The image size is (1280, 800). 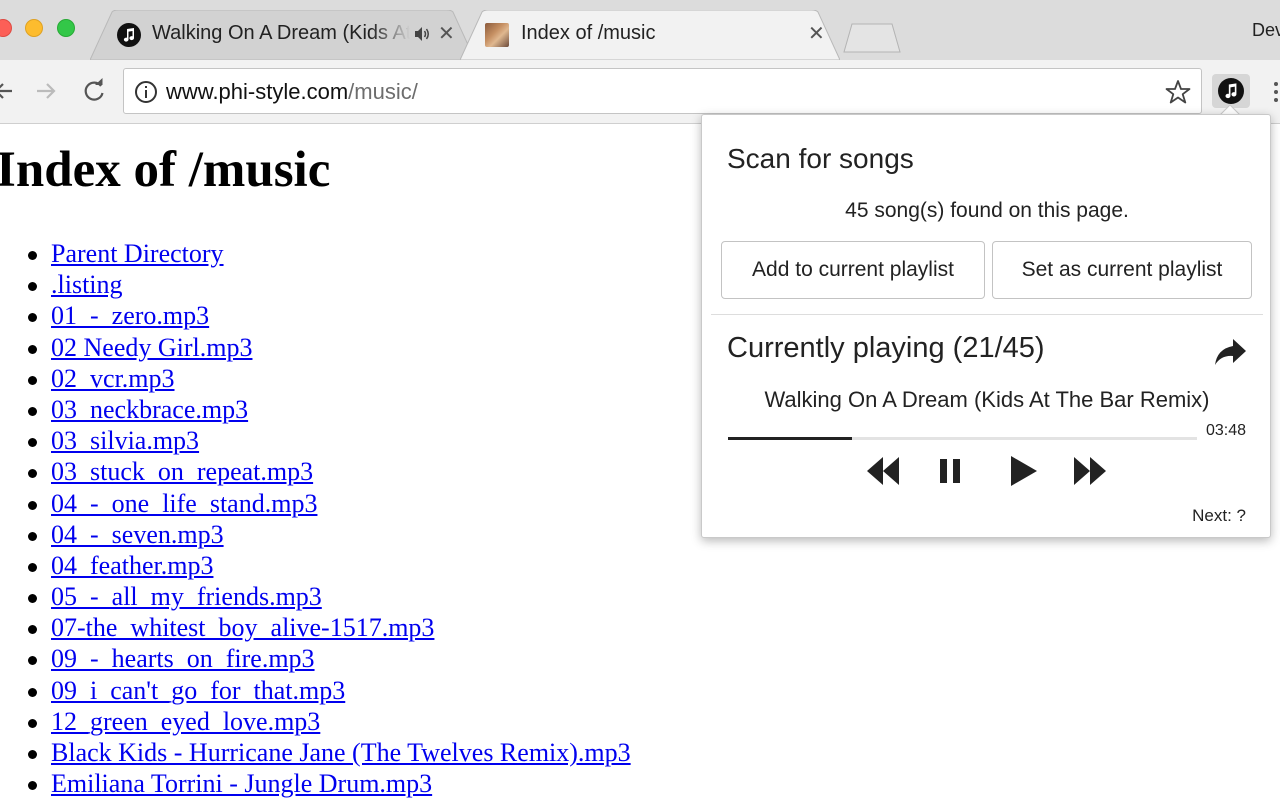 What do you see at coordinates (853, 270) in the screenshot?
I see `add-to-playlist-button: Add to current playlist` at bounding box center [853, 270].